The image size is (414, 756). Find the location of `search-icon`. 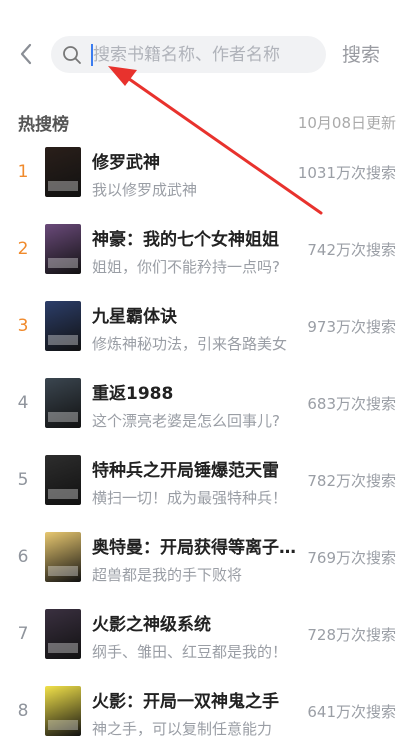

search-icon is located at coordinates (72, 55).